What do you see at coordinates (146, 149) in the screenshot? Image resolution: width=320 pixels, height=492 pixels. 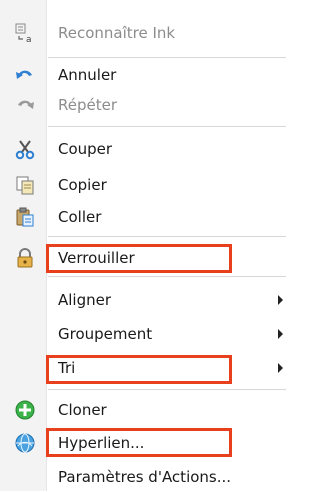 I see `menu-item-couper: Couper` at bounding box center [146, 149].